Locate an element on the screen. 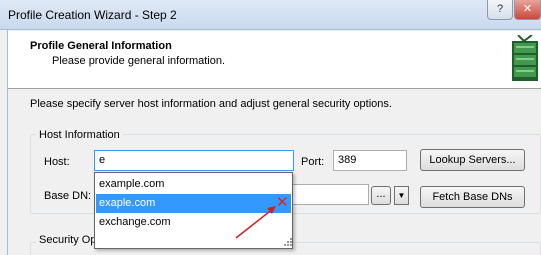  autocomplete-item: example.com is located at coordinates (193, 184).